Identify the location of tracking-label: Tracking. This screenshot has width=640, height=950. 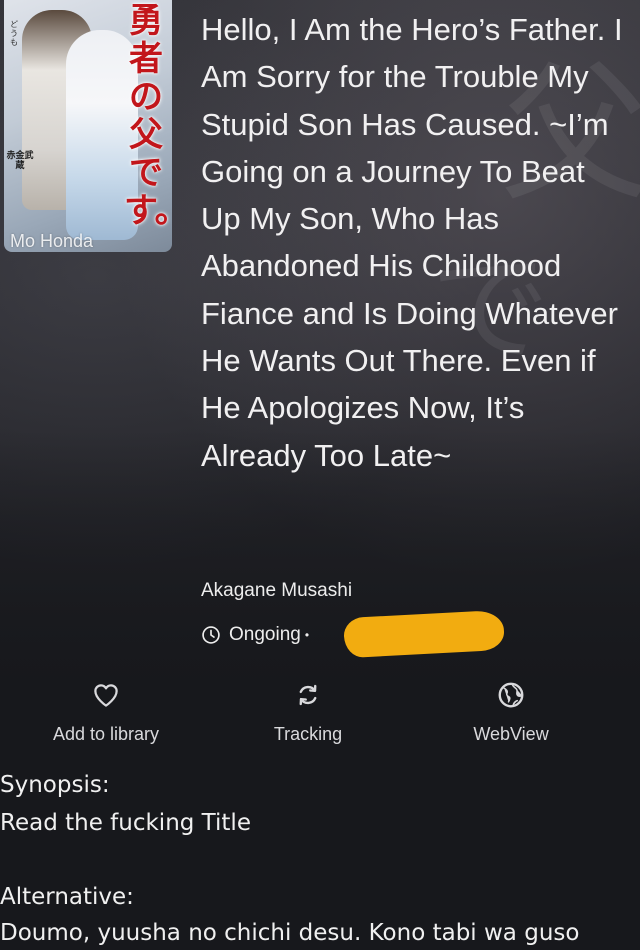
(308, 734).